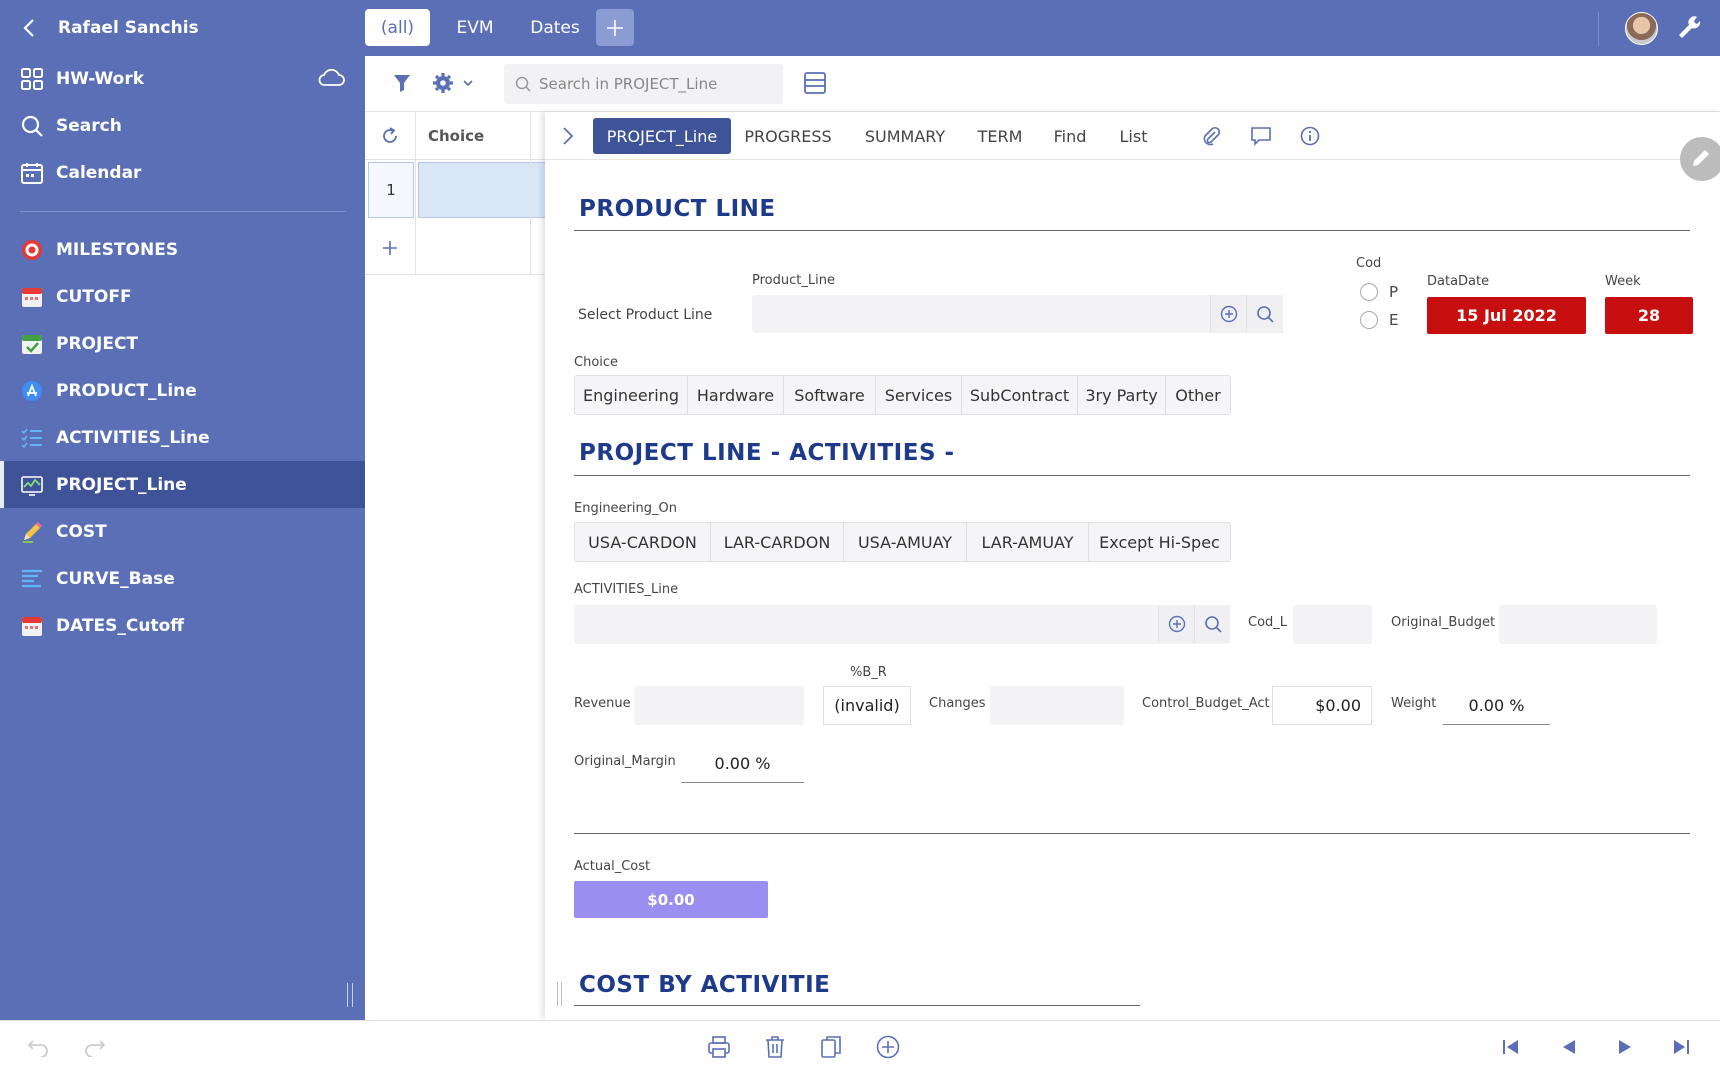  Describe the element at coordinates (1028, 542) in the screenshot. I see `engineering-option: LAR-AMUAY` at that location.